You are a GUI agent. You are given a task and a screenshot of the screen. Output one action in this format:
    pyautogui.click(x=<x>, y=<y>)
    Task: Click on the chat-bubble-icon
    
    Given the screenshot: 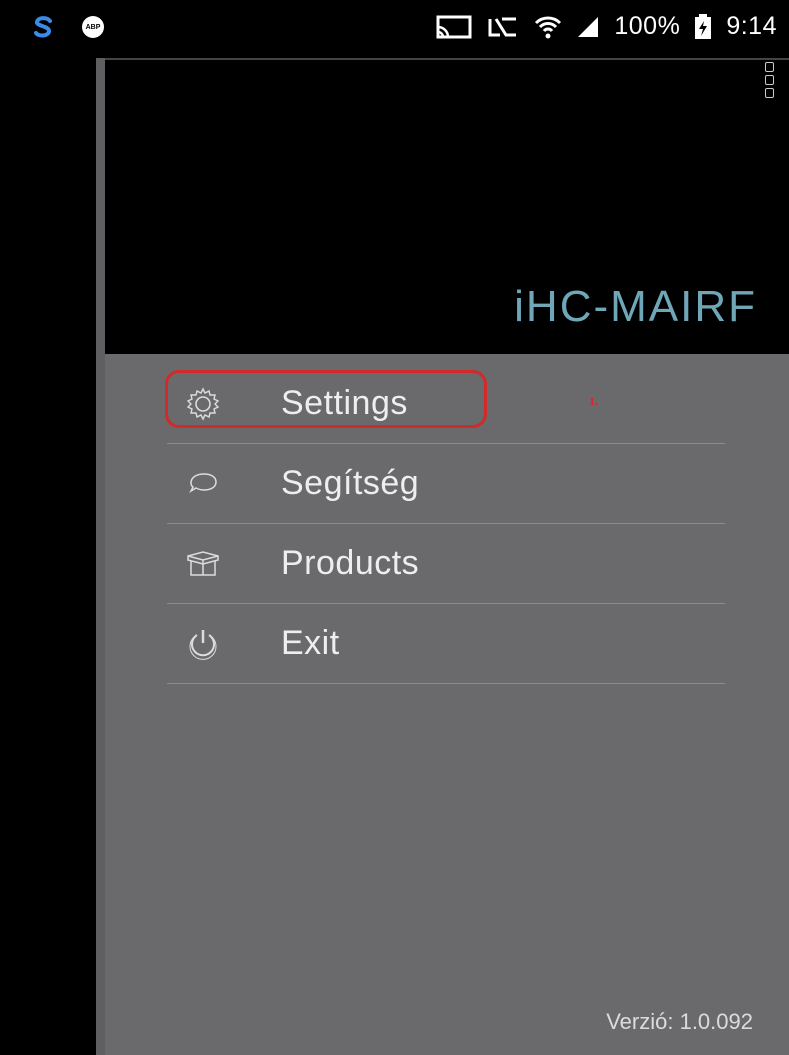 What is the action you would take?
    pyautogui.click(x=203, y=483)
    